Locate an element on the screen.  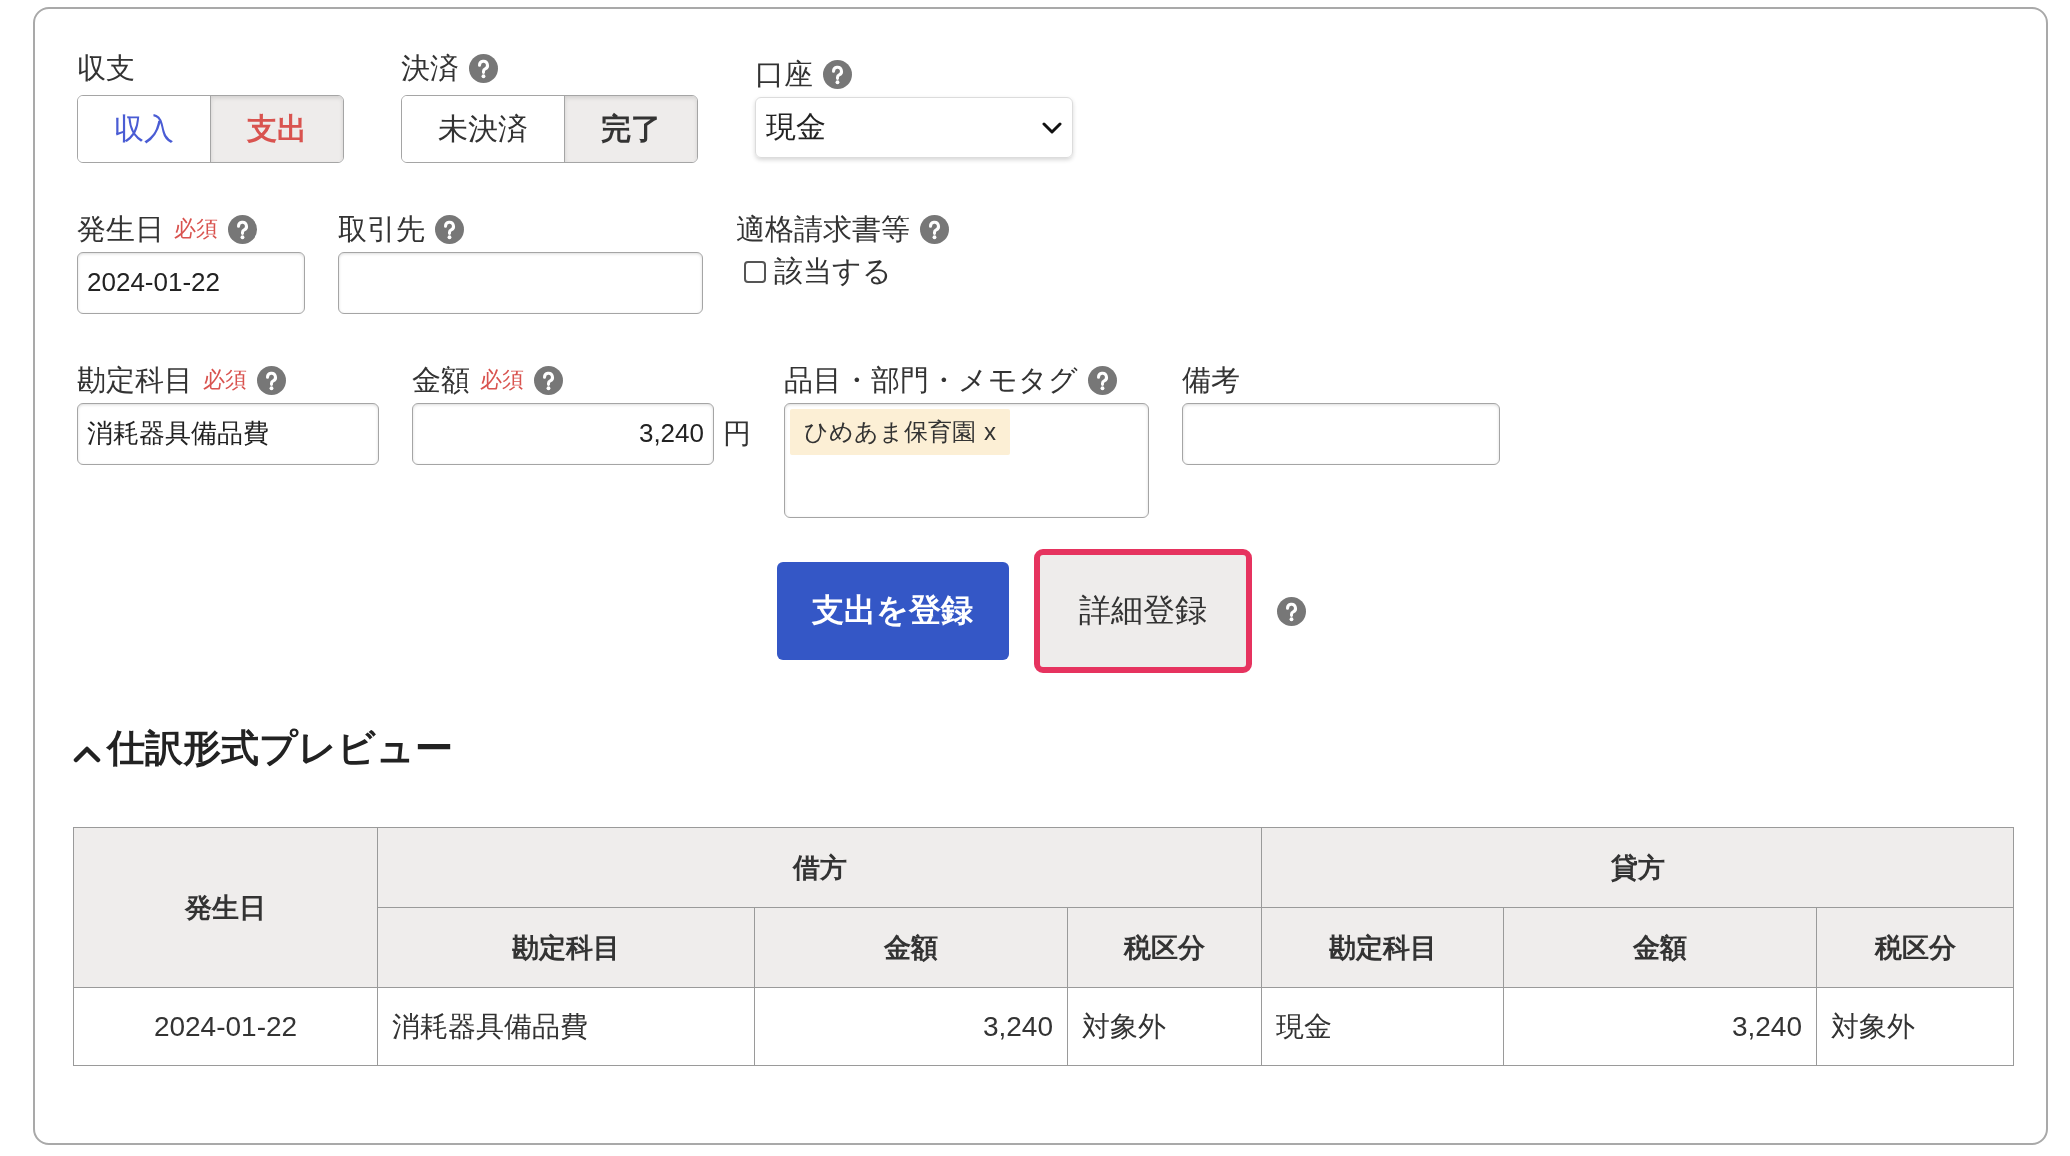
segment-button: 完了 is located at coordinates (630, 129).